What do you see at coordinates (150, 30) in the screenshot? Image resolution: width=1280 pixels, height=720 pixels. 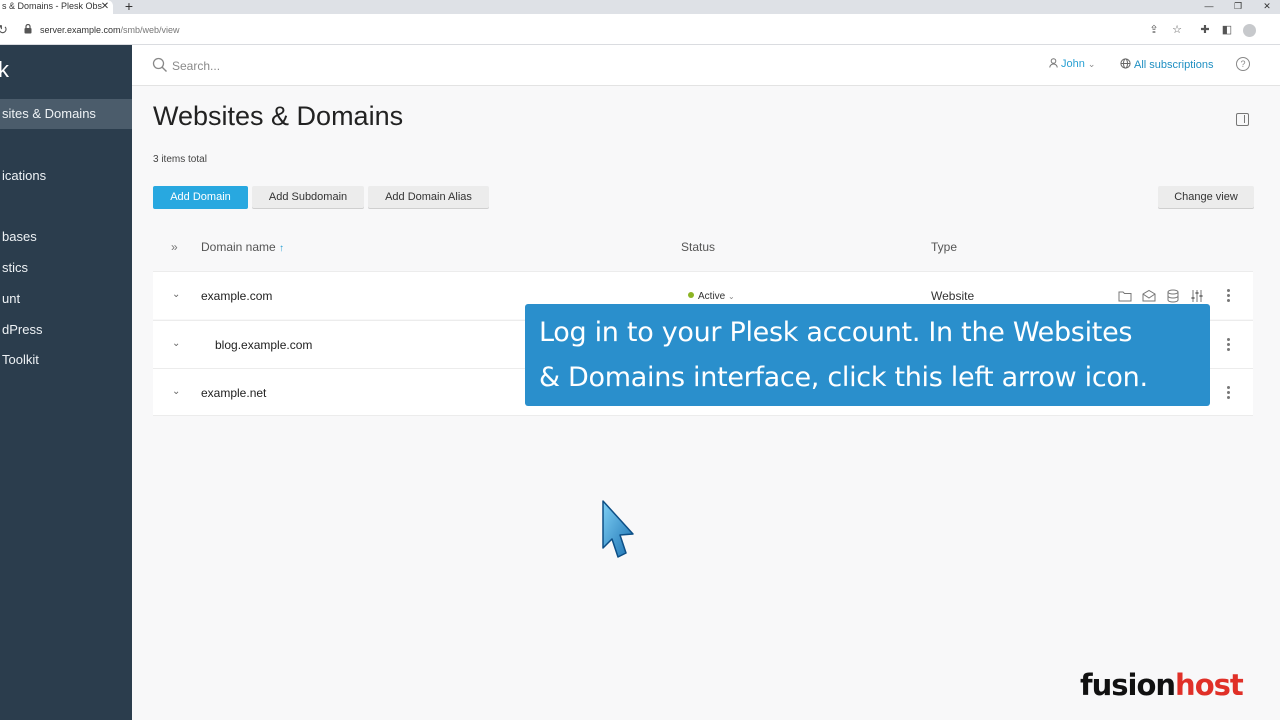 I see `url-path: /smb/web/view` at bounding box center [150, 30].